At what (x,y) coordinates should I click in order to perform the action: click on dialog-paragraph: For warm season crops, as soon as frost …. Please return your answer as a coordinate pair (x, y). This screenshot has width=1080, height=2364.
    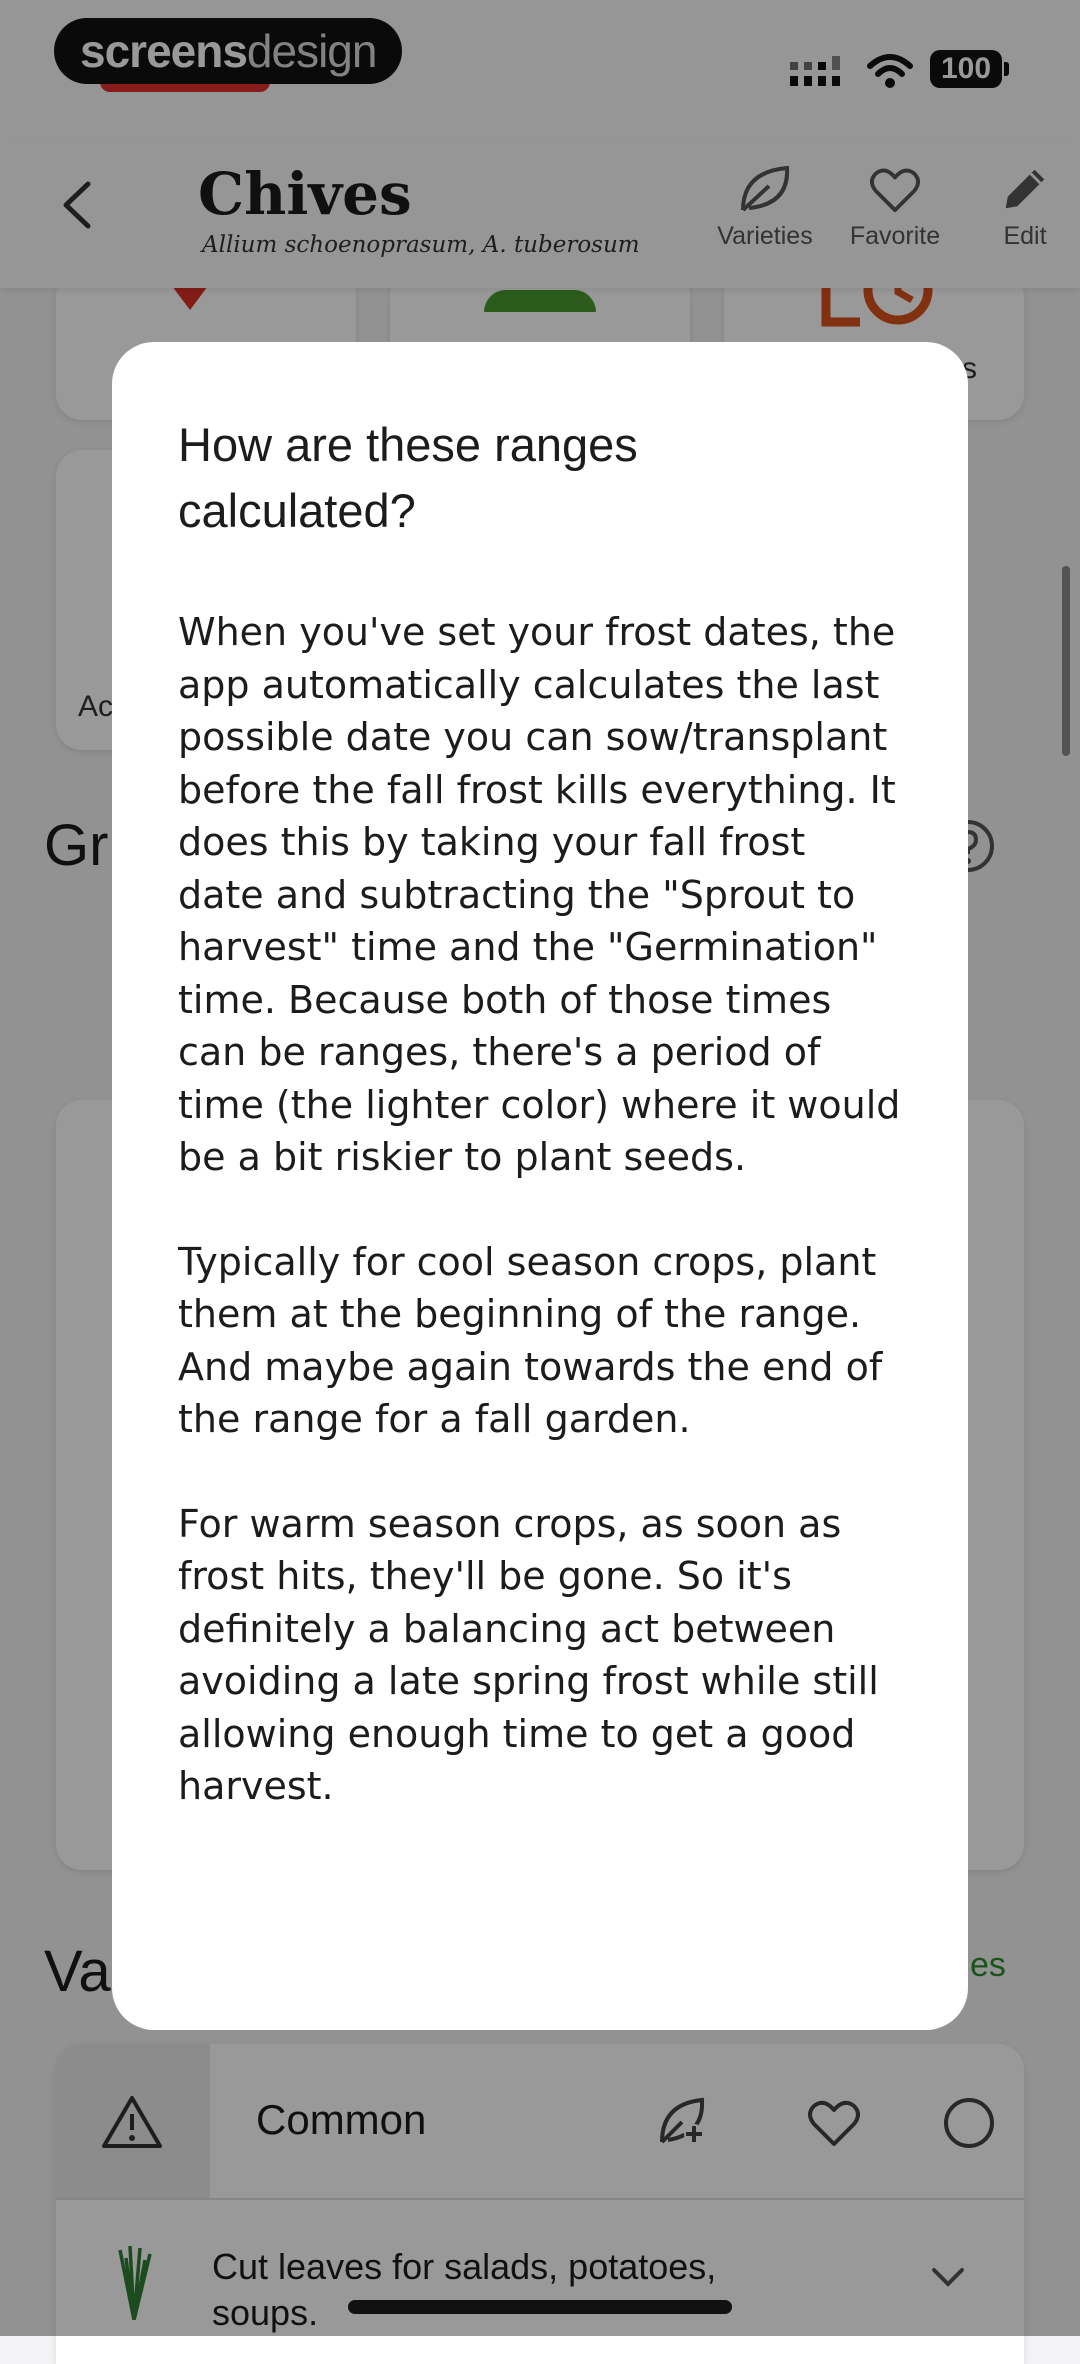
    Looking at the image, I should click on (528, 1655).